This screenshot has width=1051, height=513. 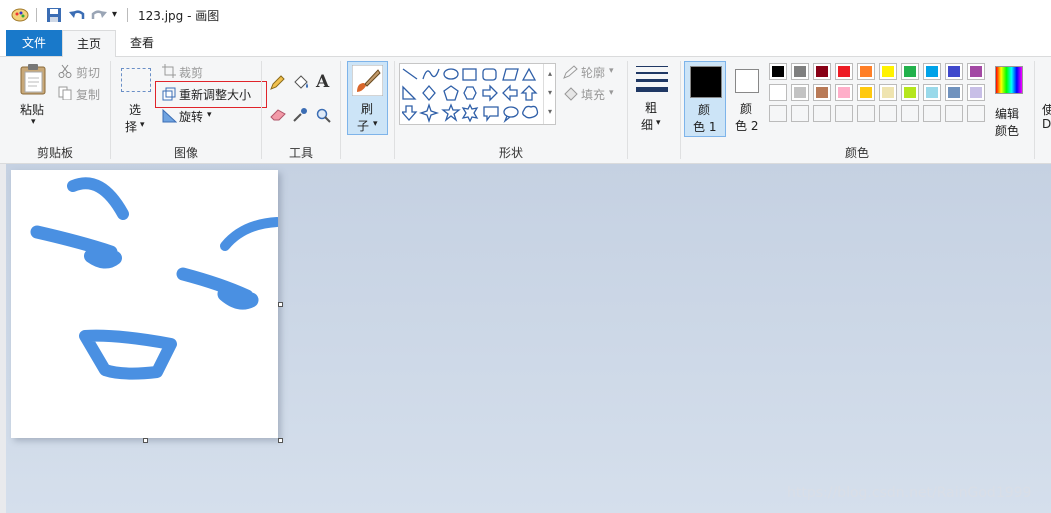 I want to click on paste-dropdown-icon: ▾, so click(x=33, y=122).